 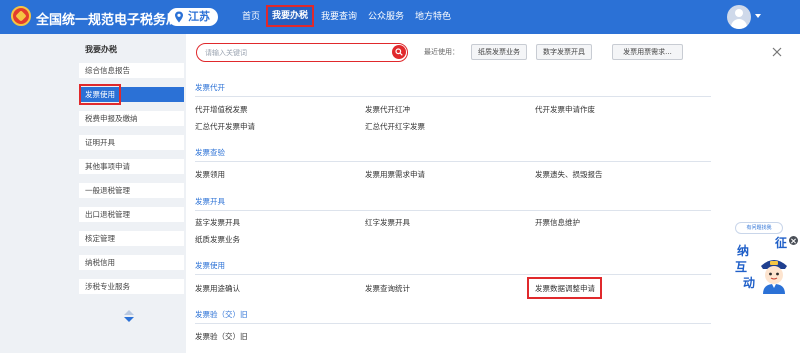 I want to click on link-invoice-collect: 发票领用, so click(x=210, y=174).